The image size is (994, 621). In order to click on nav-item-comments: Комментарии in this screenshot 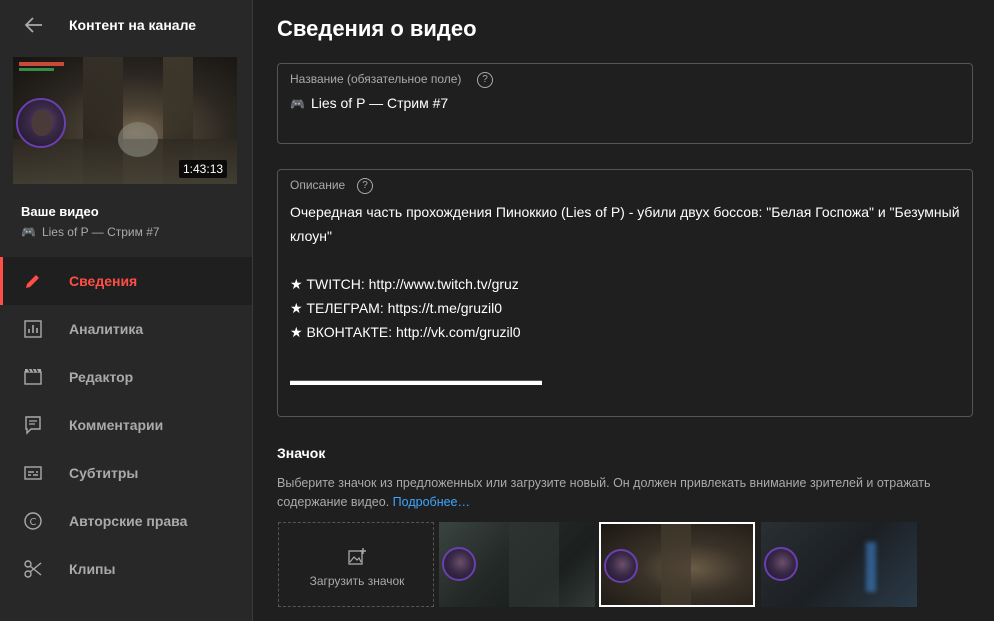, I will do `click(126, 425)`.